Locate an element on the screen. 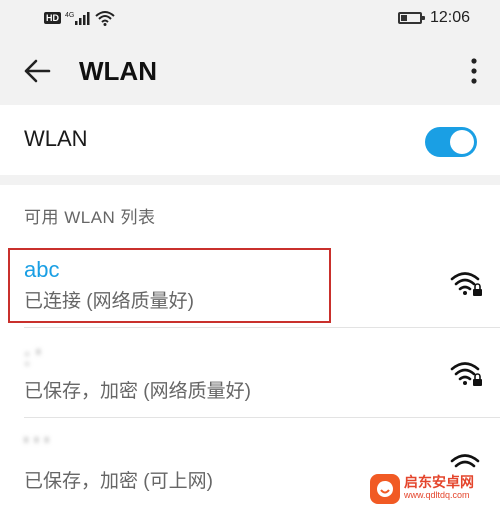  network-type-label: 4G is located at coordinates (69, 15).